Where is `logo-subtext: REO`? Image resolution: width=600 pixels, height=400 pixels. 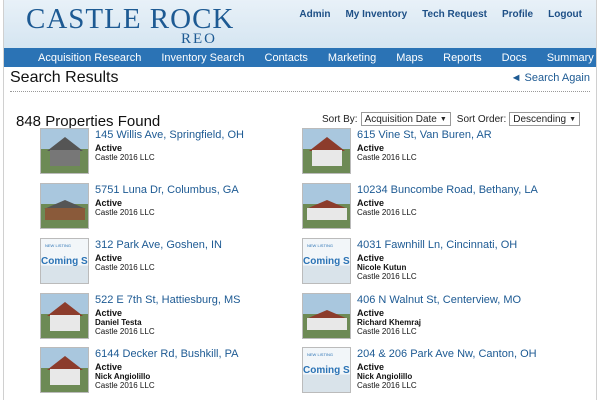
logo-subtext: REO is located at coordinates (199, 39).